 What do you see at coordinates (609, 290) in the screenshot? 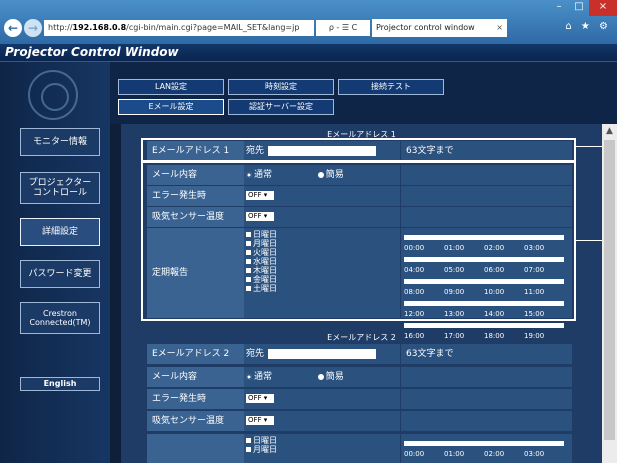
I see `scroll-thumb` at bounding box center [609, 290].